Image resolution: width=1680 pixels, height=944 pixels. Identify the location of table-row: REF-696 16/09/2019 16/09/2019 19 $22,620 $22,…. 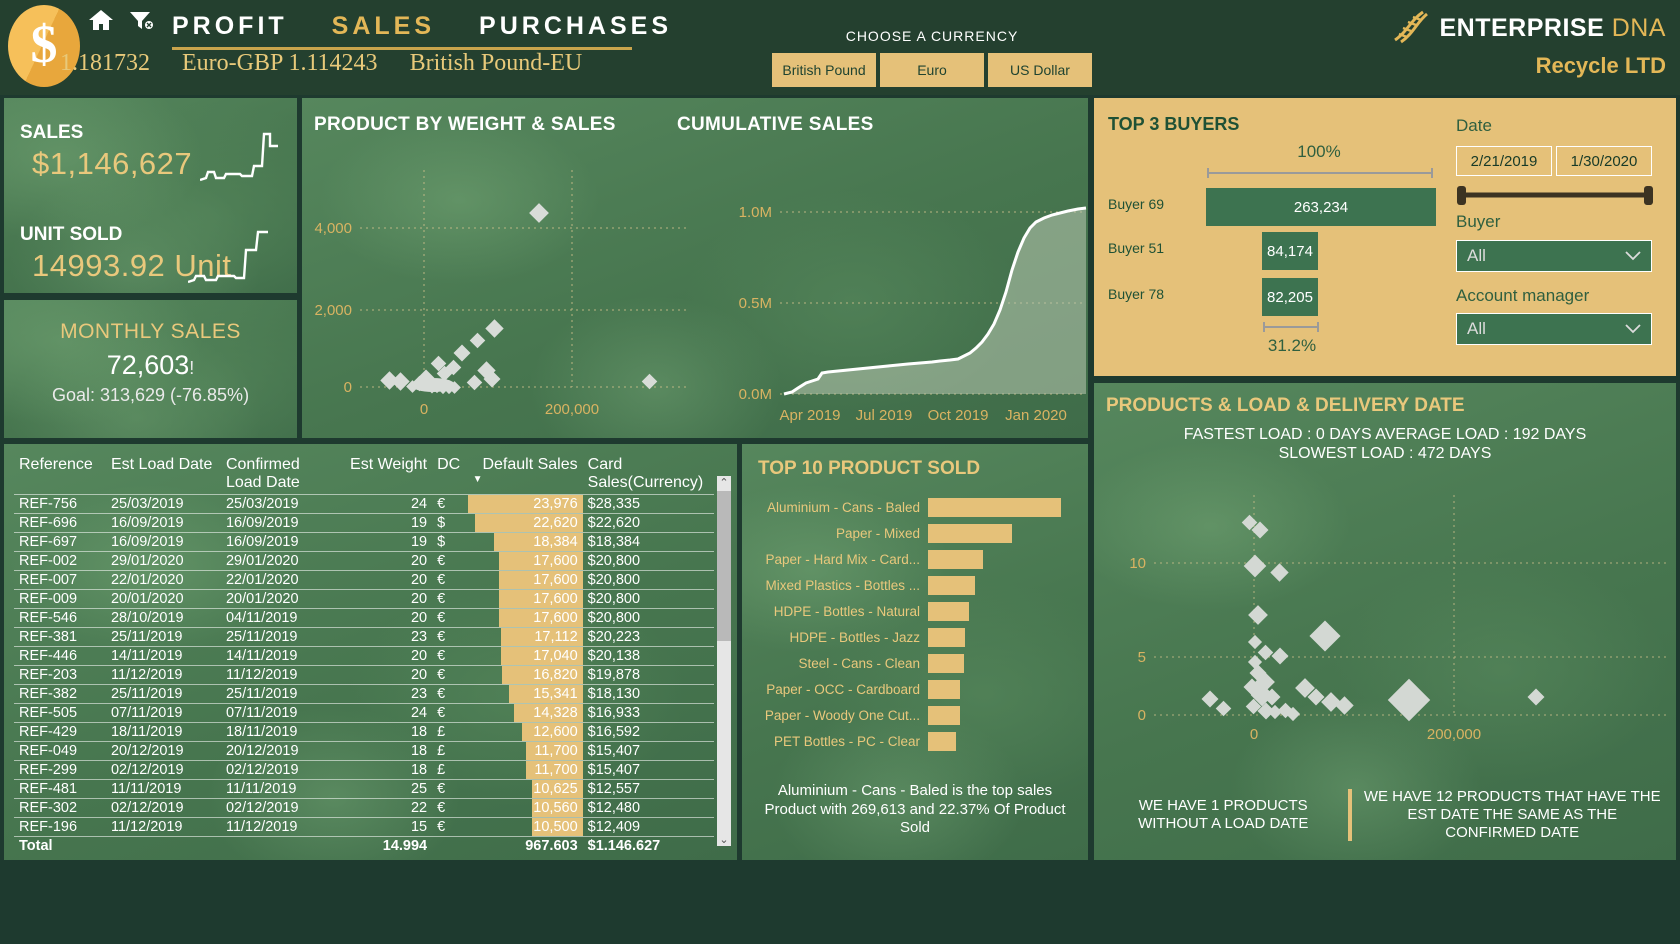
(364, 523).